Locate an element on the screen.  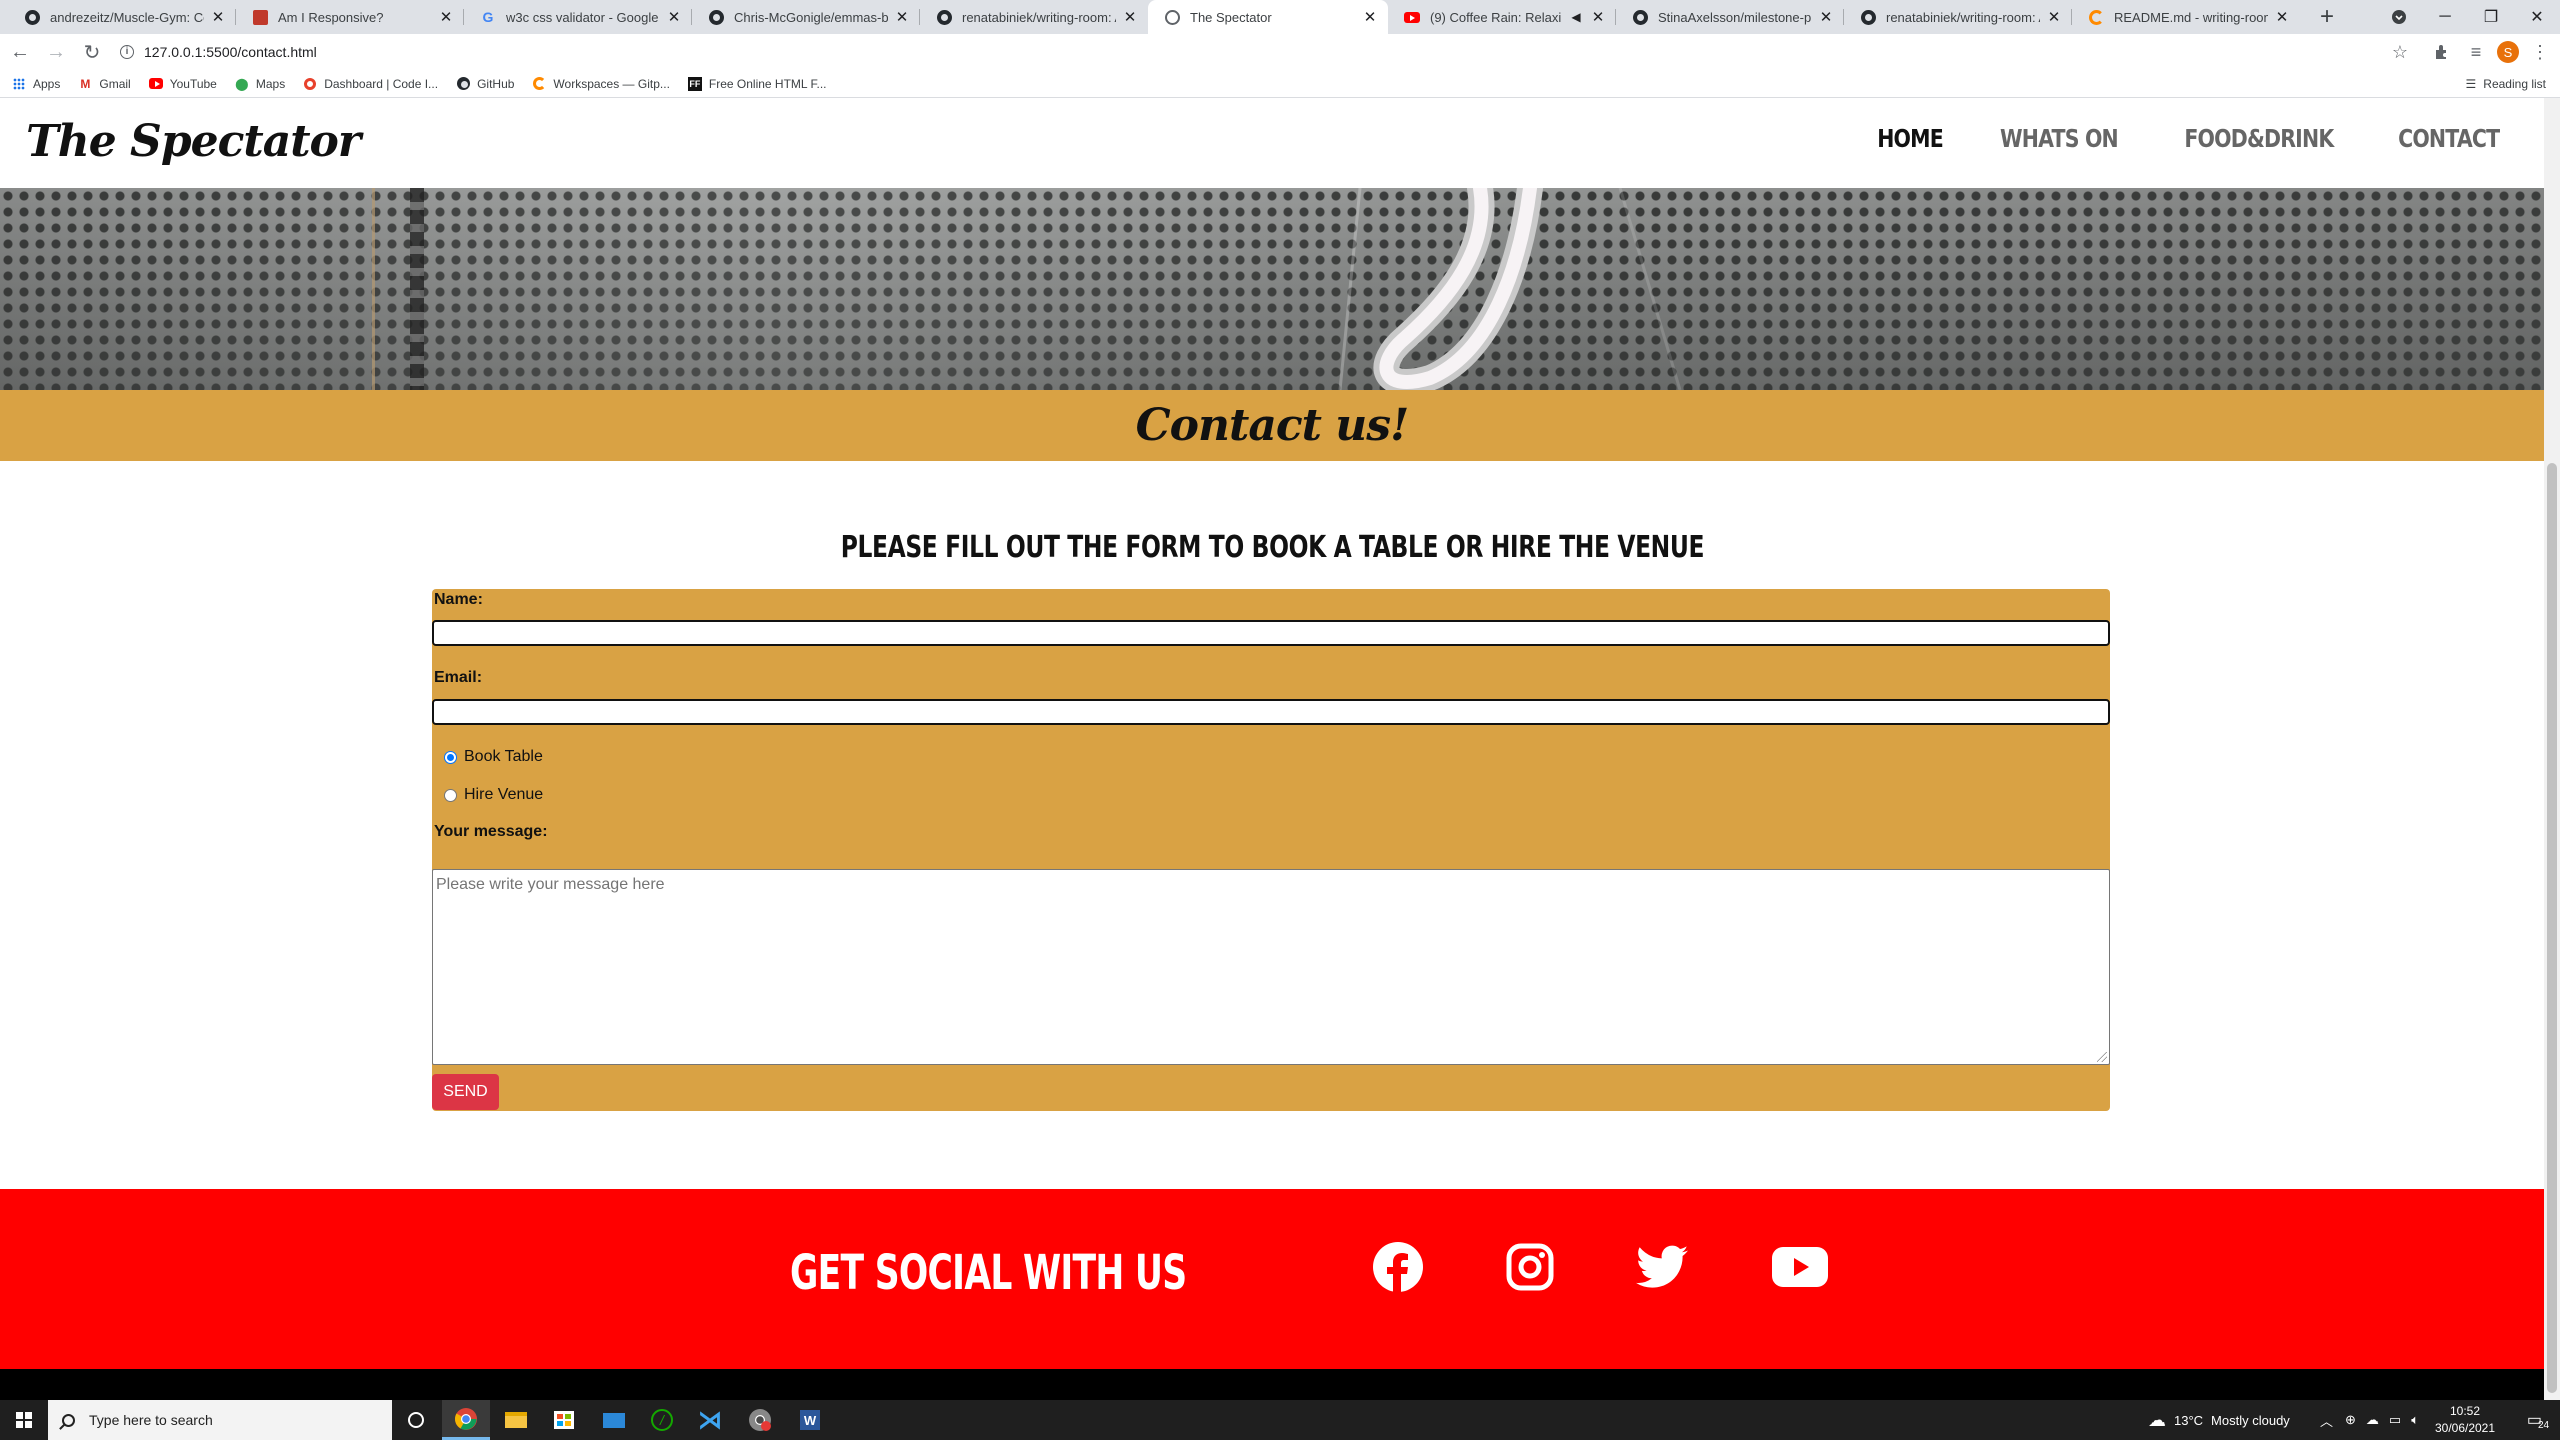
main-nav: HOME WHATS ON FOOD&DRINK CONTACT is located at coordinates (2171, 138).